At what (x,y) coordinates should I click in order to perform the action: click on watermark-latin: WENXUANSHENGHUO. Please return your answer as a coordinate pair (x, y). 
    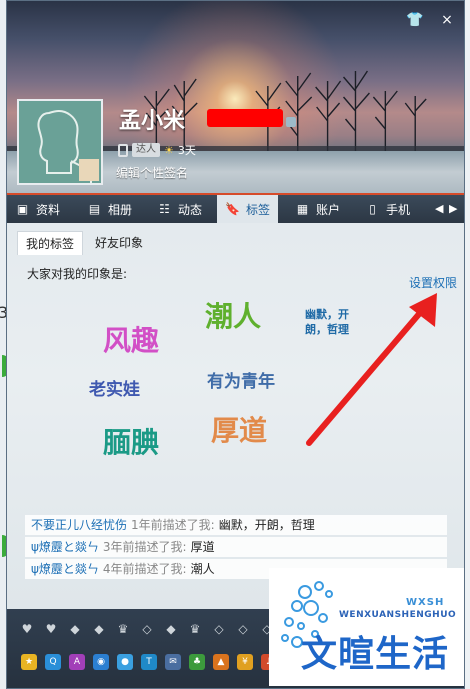
    Looking at the image, I should click on (398, 615).